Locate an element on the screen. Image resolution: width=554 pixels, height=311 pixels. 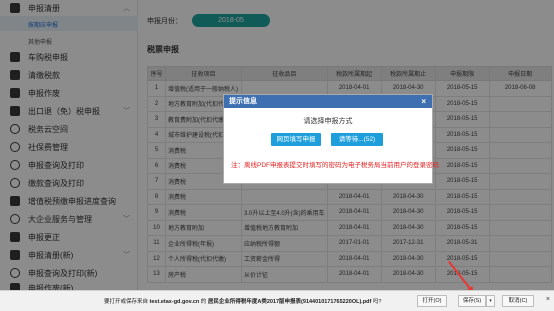
download-suffix: 吗? is located at coordinates (377, 302).